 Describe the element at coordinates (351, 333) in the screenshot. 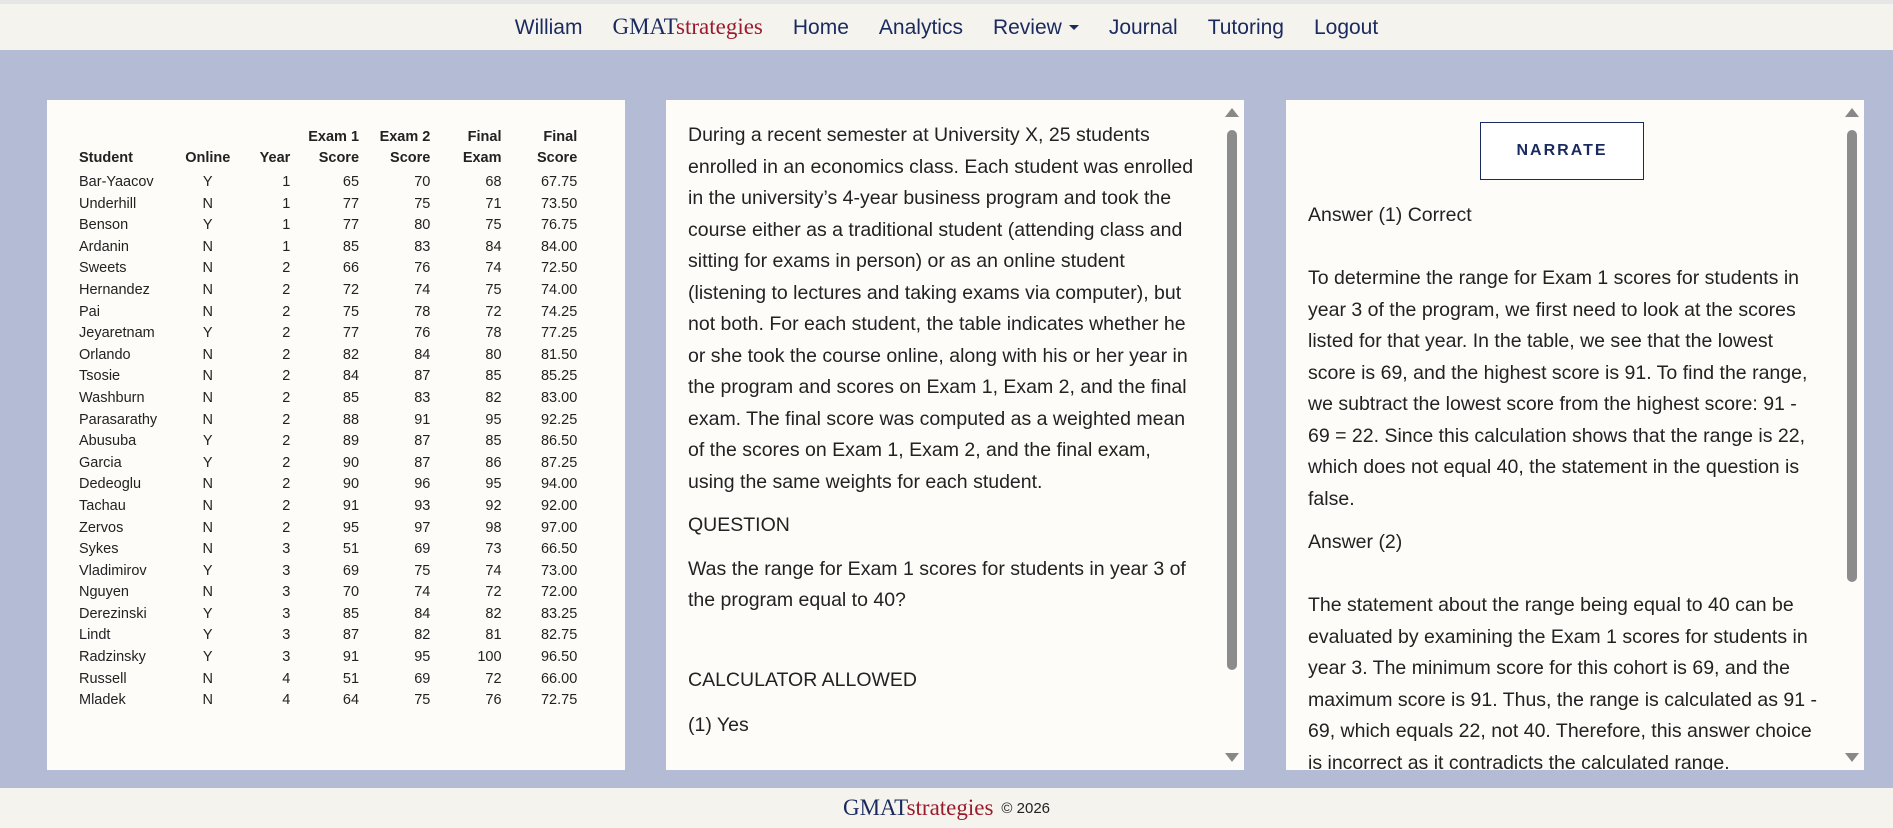

I see `table-cell: 77` at that location.